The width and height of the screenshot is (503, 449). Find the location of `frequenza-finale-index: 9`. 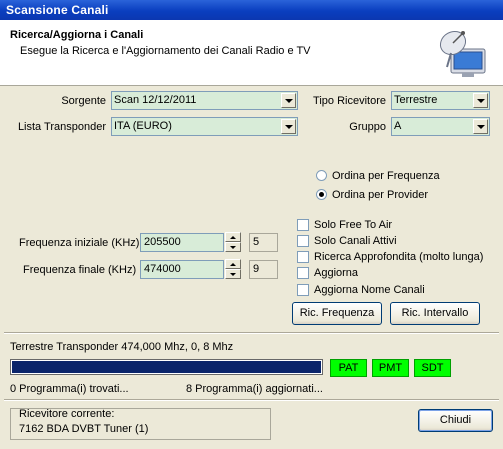

frequenza-finale-index: 9 is located at coordinates (263, 269).